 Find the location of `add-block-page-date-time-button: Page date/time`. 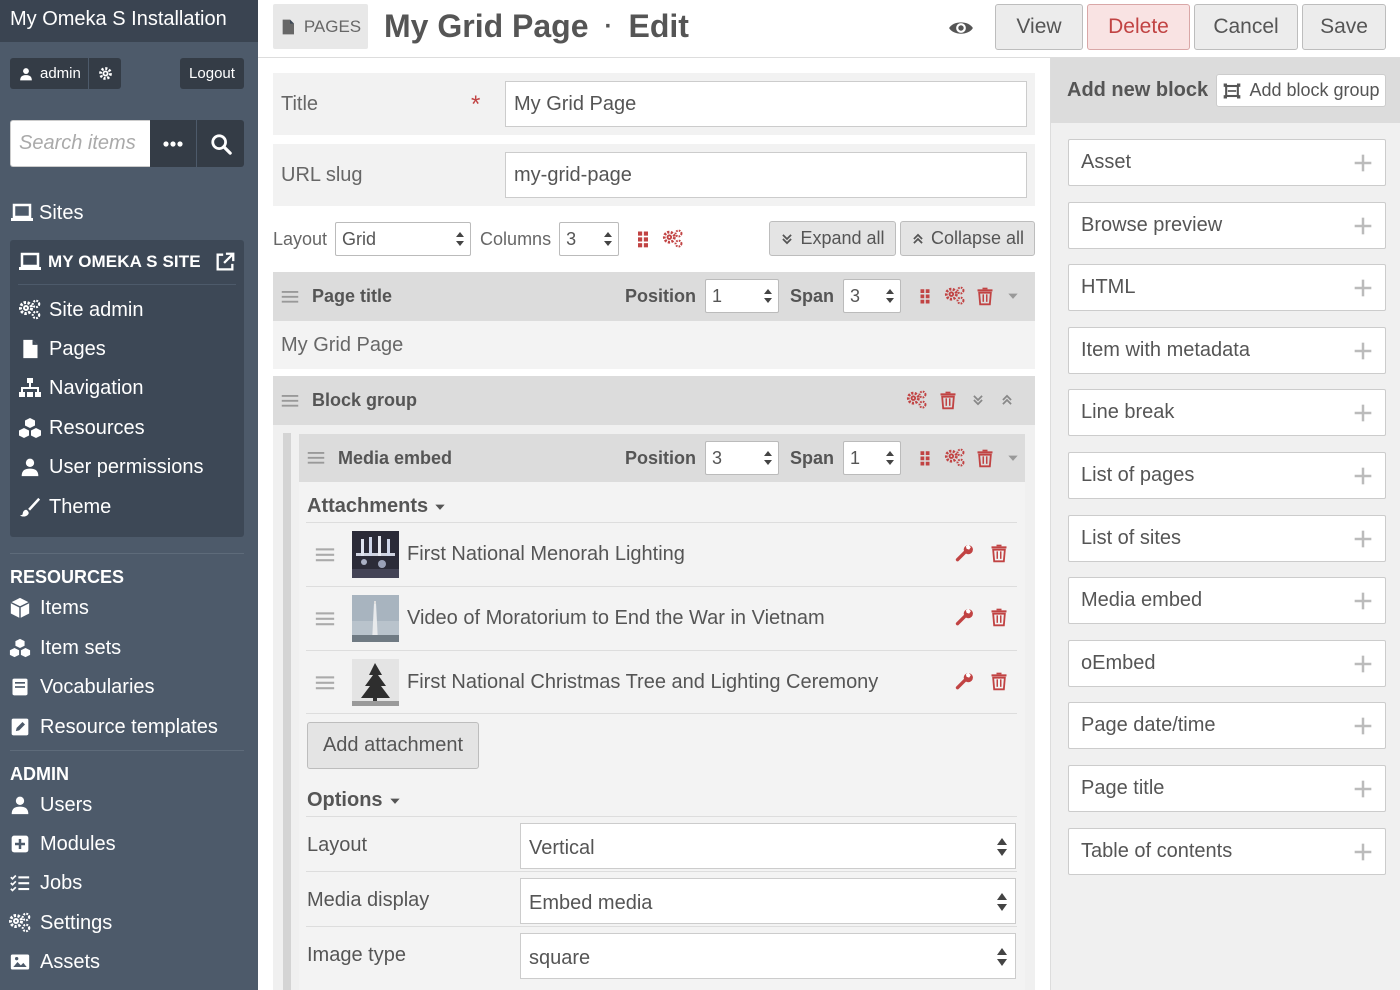

add-block-page-date-time-button: Page date/time is located at coordinates (1227, 726).